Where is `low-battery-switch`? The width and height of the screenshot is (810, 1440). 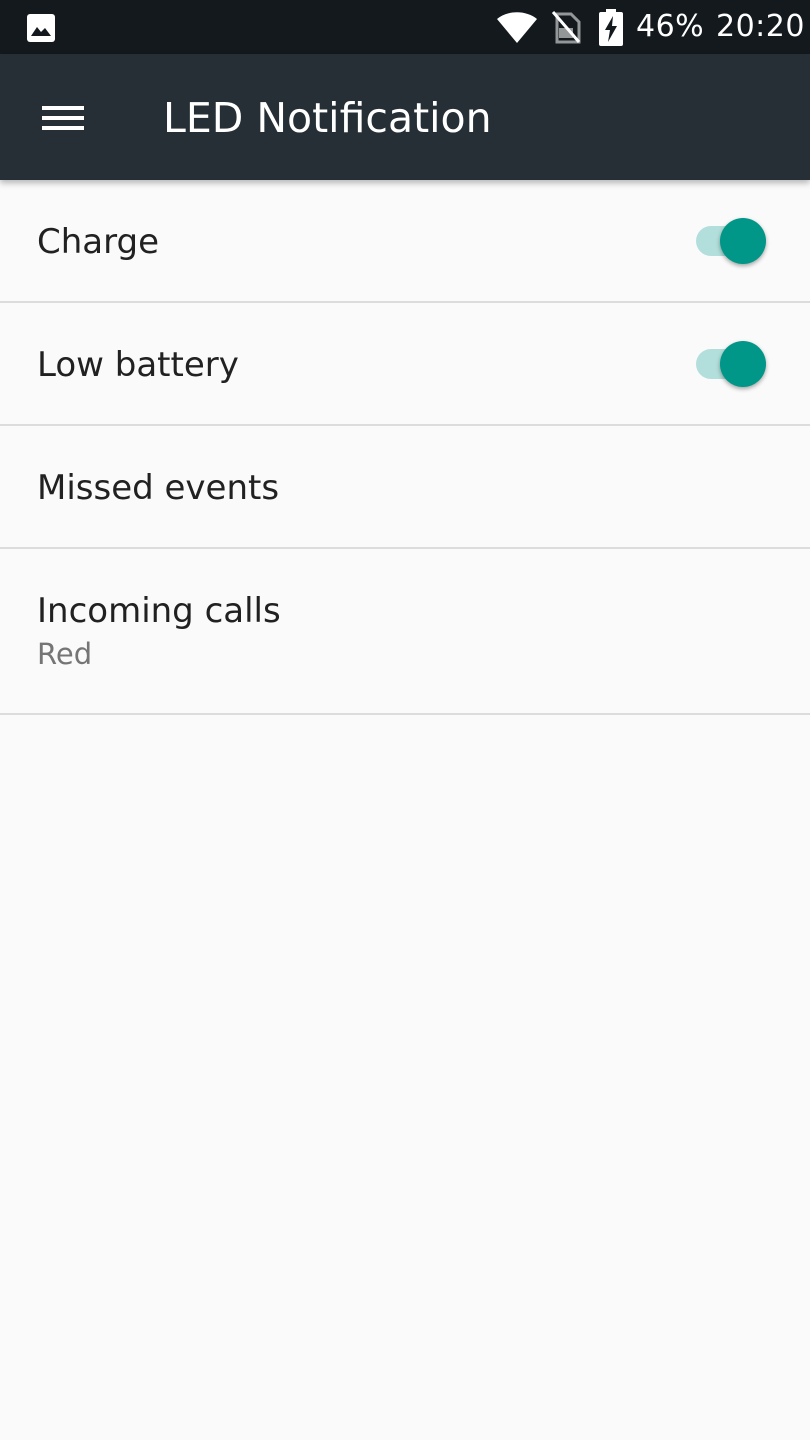
low-battery-switch is located at coordinates (731, 364).